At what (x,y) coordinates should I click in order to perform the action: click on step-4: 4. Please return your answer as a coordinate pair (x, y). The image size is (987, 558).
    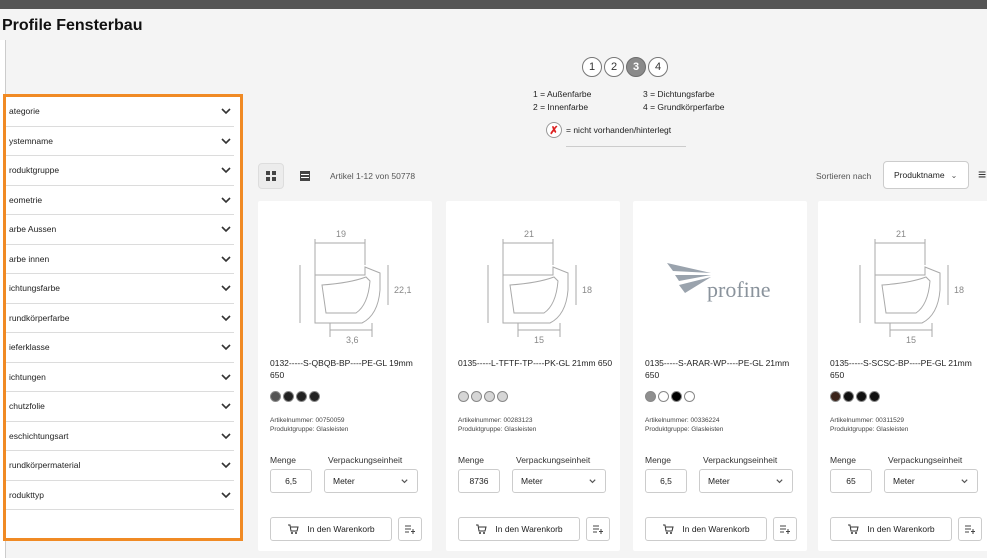
    Looking at the image, I should click on (658, 67).